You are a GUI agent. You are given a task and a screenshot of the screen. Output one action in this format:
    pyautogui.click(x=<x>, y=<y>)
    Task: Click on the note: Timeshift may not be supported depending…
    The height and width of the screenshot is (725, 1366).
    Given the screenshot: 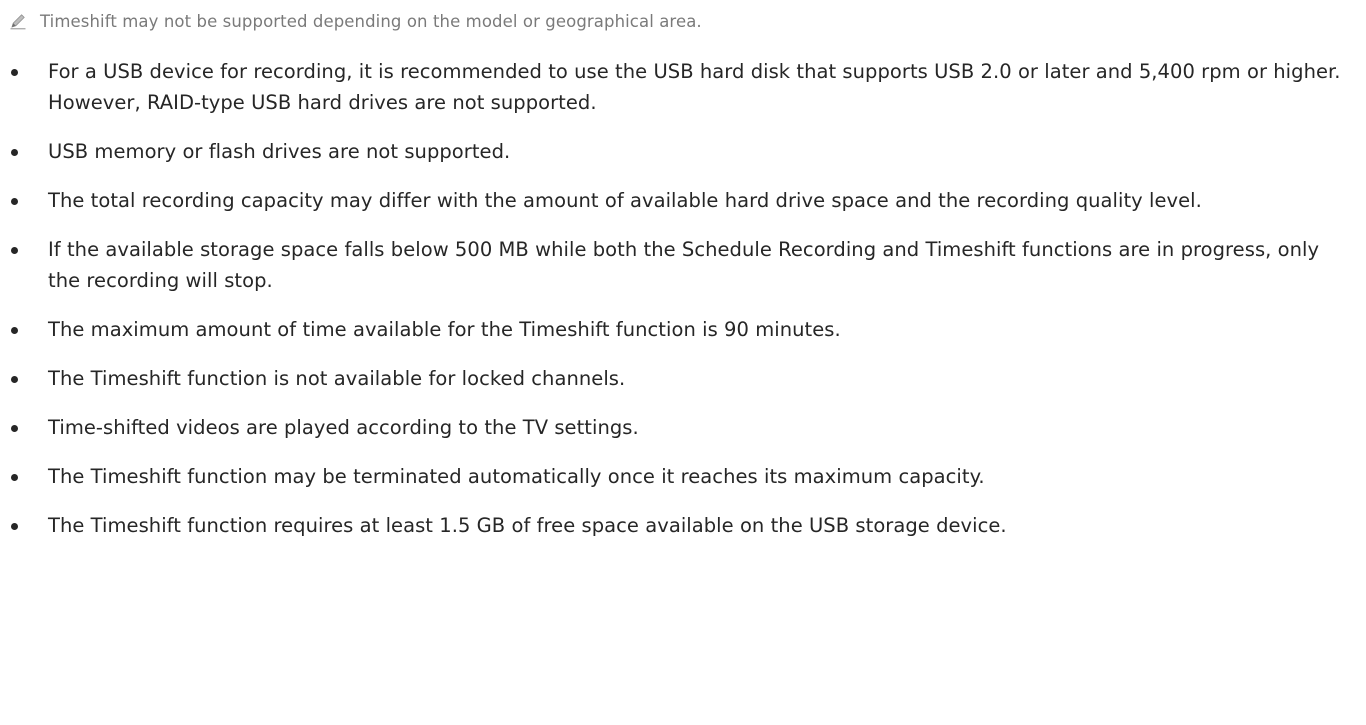 What is the action you would take?
    pyautogui.click(x=355, y=21)
    